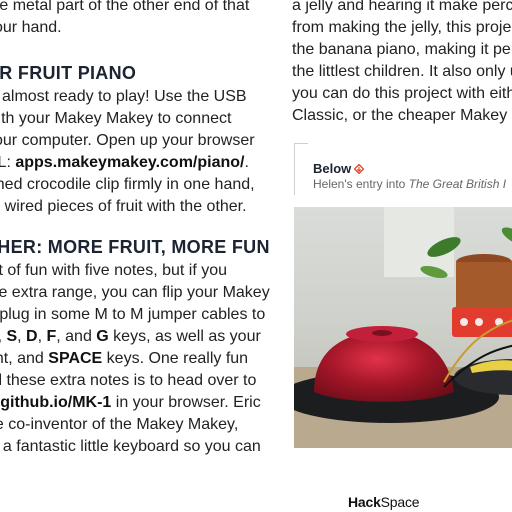 This screenshot has width=512, height=512. I want to click on github-url: n.github.io/MK-1, so click(56, 402).